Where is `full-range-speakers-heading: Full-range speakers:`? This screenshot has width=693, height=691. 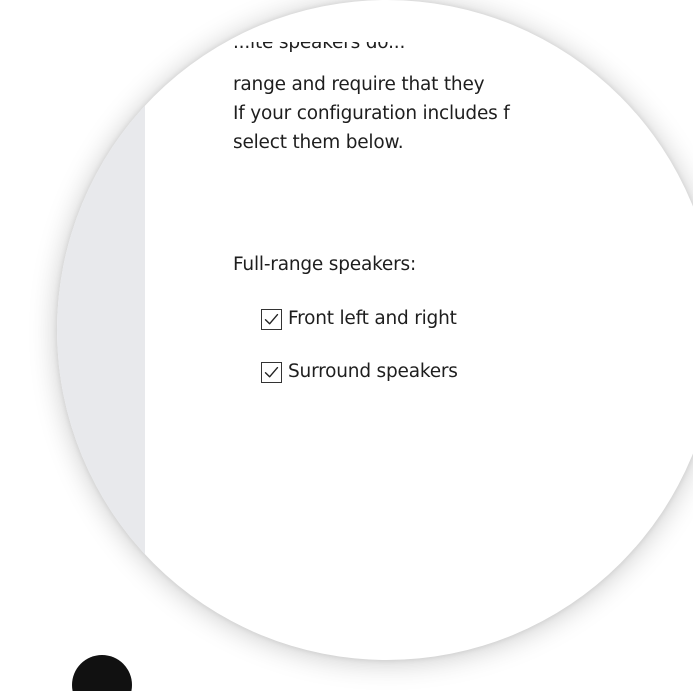
full-range-speakers-heading: Full-range speakers: is located at coordinates (324, 264).